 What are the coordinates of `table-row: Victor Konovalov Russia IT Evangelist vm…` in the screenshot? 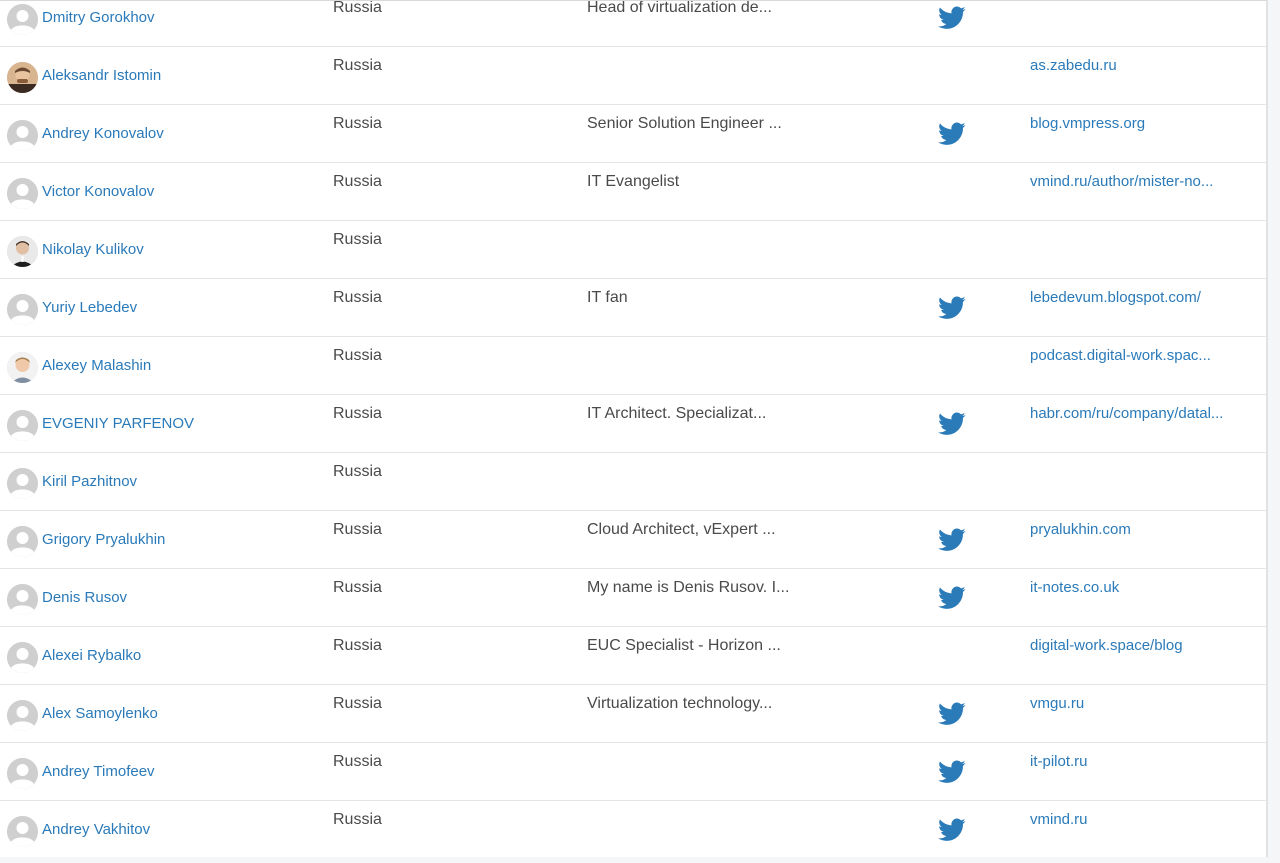 It's located at (633, 192).